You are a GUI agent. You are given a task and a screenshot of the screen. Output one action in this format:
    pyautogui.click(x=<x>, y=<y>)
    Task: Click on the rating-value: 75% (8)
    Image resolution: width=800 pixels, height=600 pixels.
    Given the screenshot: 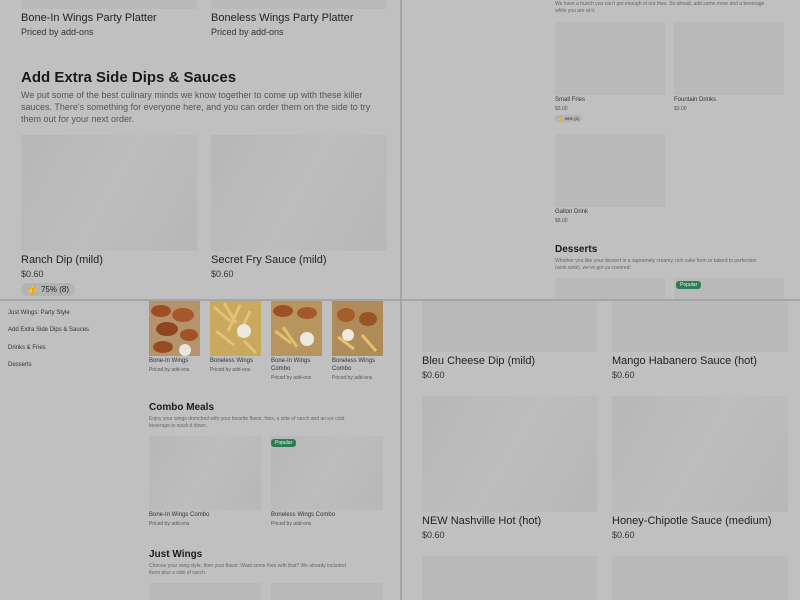 What is the action you would take?
    pyautogui.click(x=54, y=289)
    